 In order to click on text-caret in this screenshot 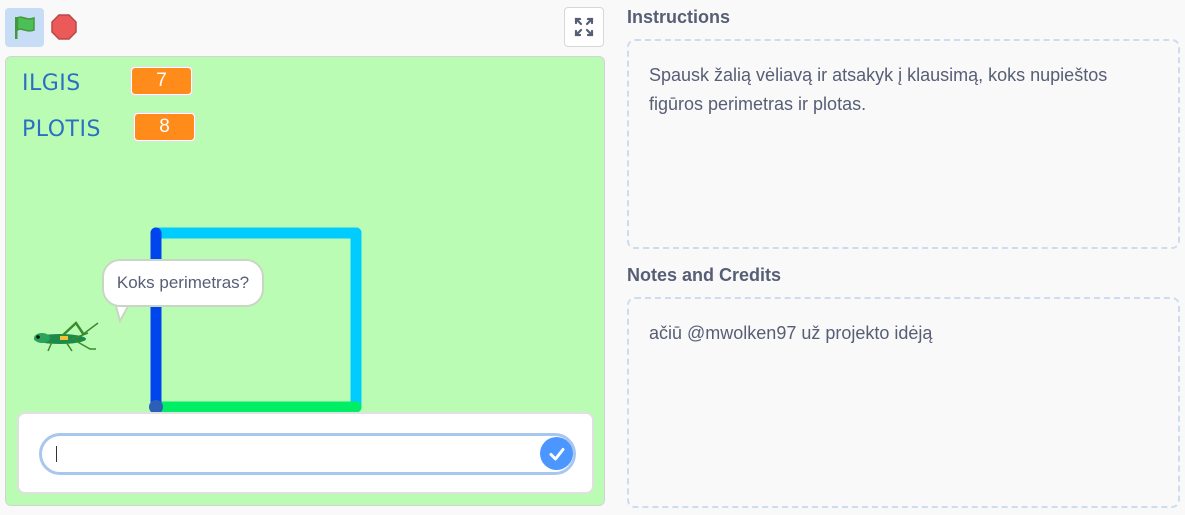, I will do `click(56, 454)`.